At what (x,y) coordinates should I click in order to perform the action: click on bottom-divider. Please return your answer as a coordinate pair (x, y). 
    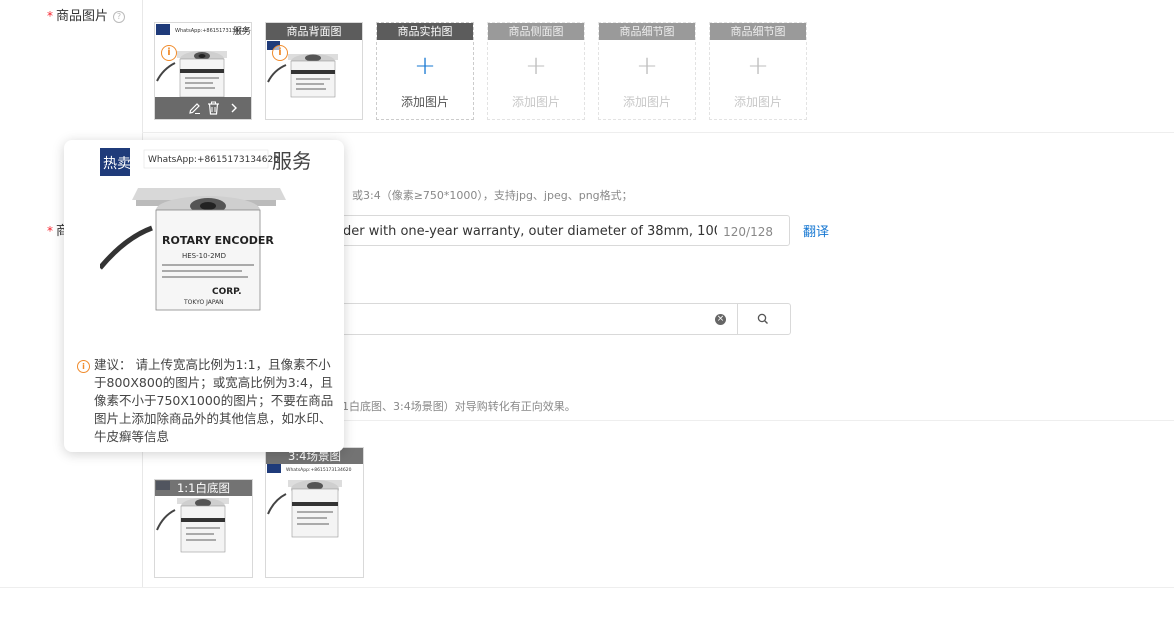
    Looking at the image, I should click on (587, 587).